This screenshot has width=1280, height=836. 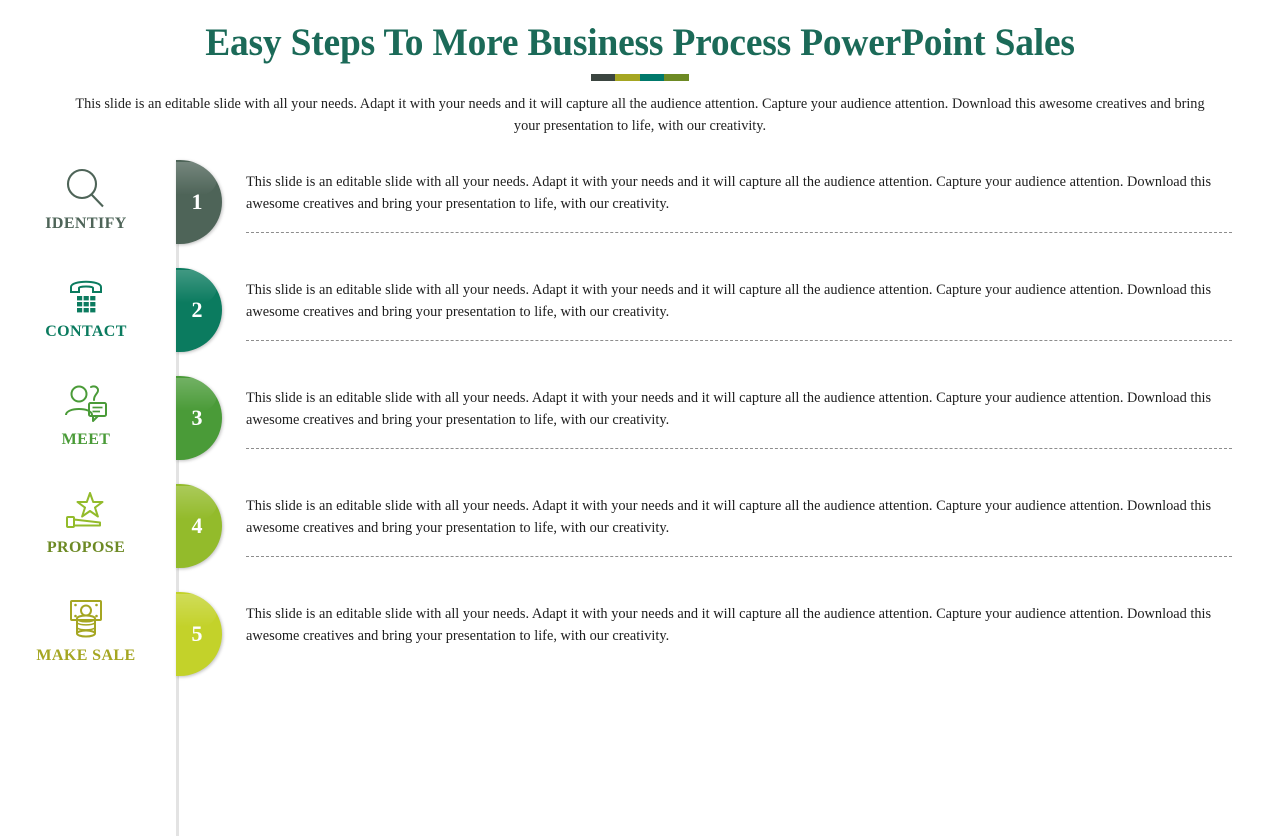 I want to click on person-chat-icon, so click(x=86, y=404).